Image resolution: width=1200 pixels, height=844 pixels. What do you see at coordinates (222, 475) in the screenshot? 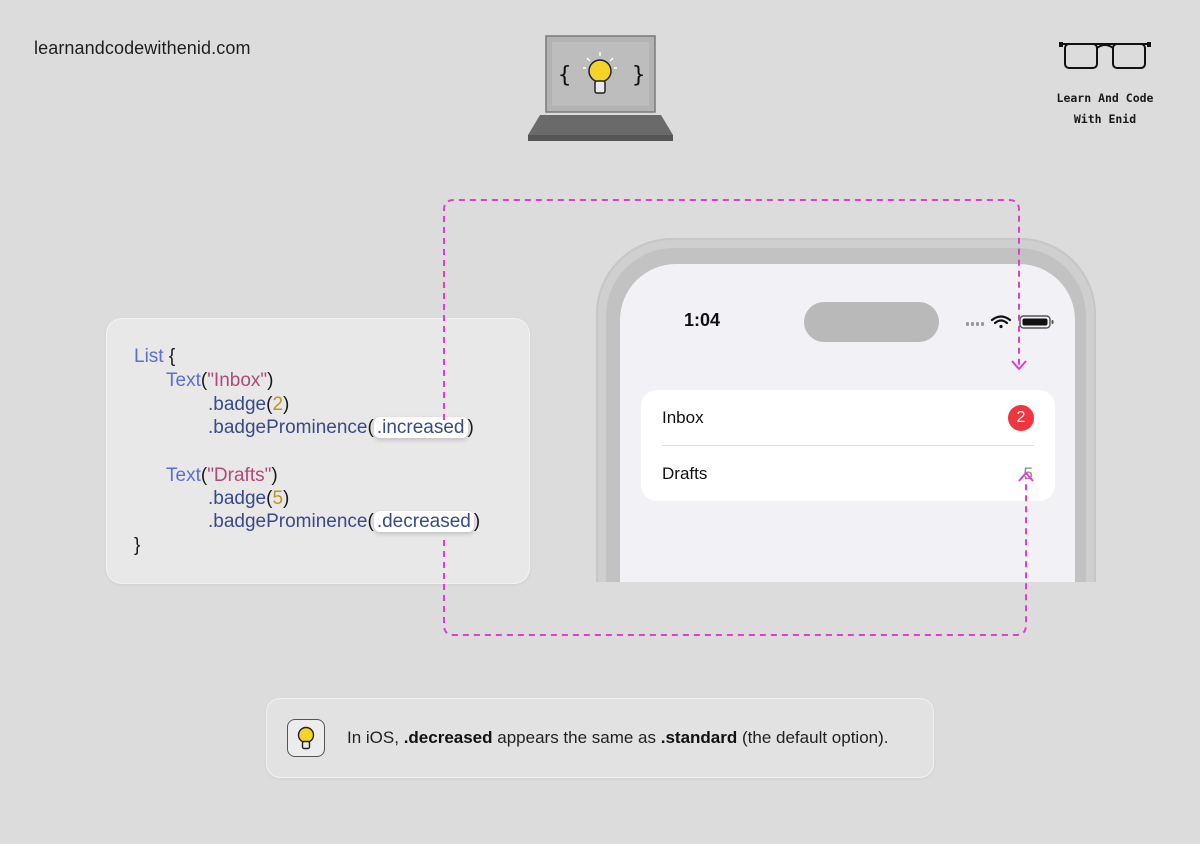
I see `code-line-5: Text("Drafts")` at bounding box center [222, 475].